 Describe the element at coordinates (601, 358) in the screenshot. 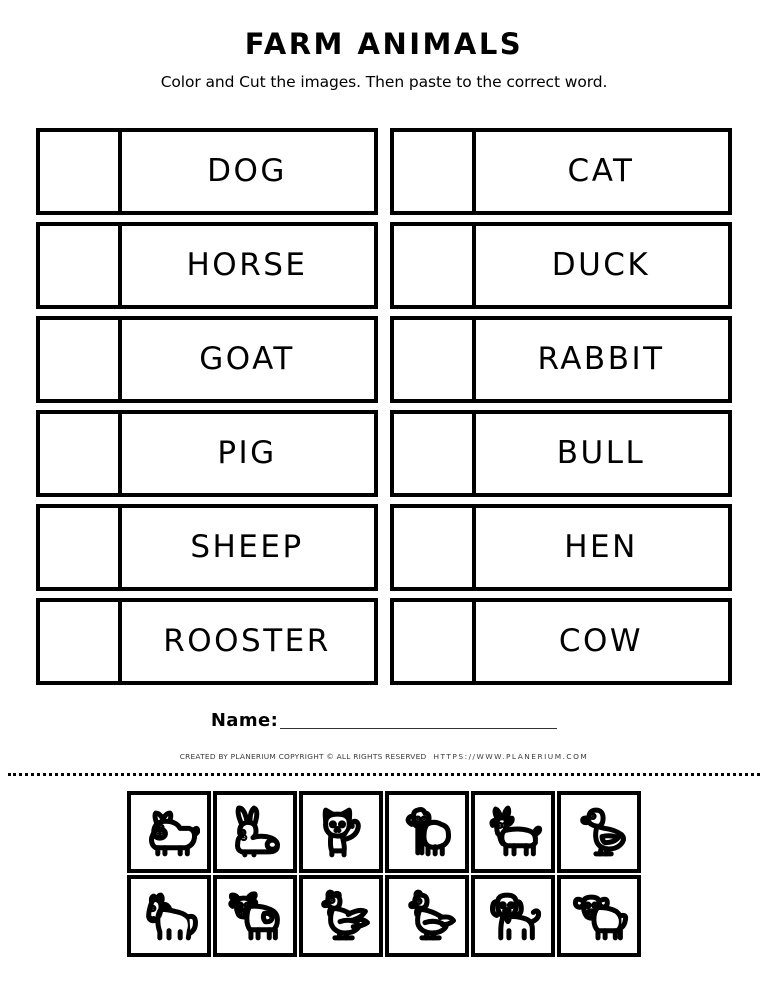

I see `word-label: RABBIT` at that location.